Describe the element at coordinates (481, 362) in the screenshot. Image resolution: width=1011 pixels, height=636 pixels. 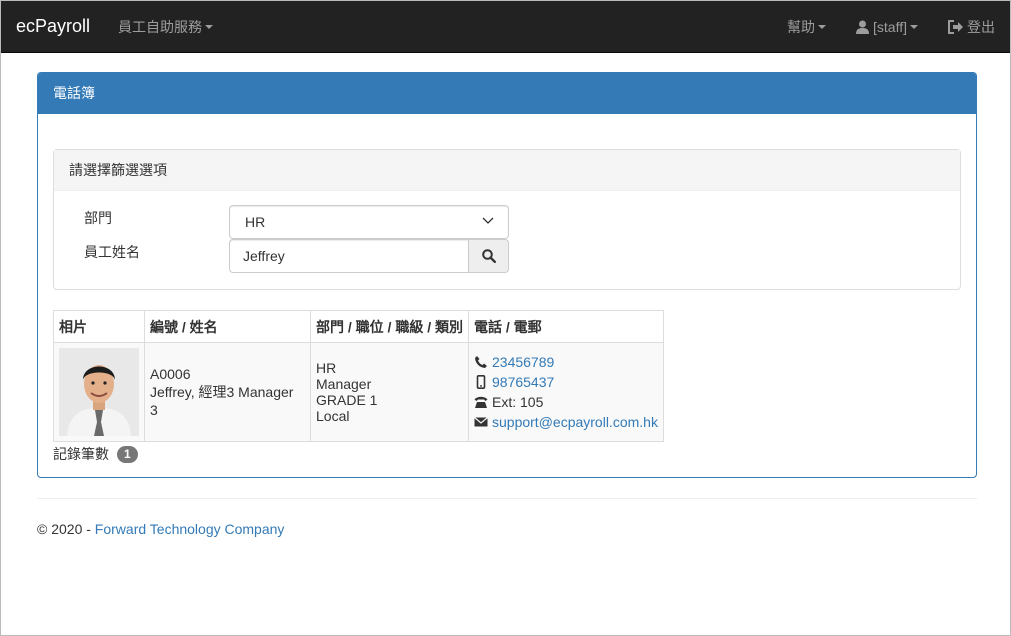
I see `phone-icon` at that location.